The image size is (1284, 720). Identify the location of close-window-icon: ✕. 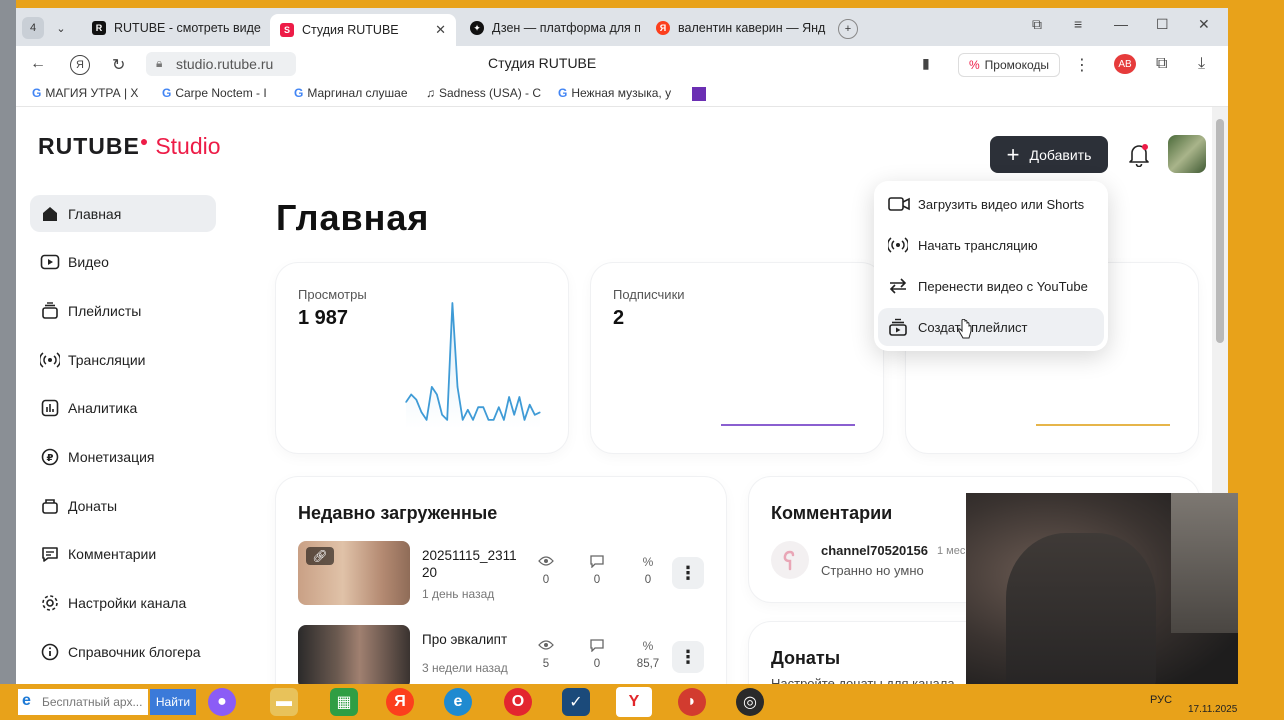
(1204, 24).